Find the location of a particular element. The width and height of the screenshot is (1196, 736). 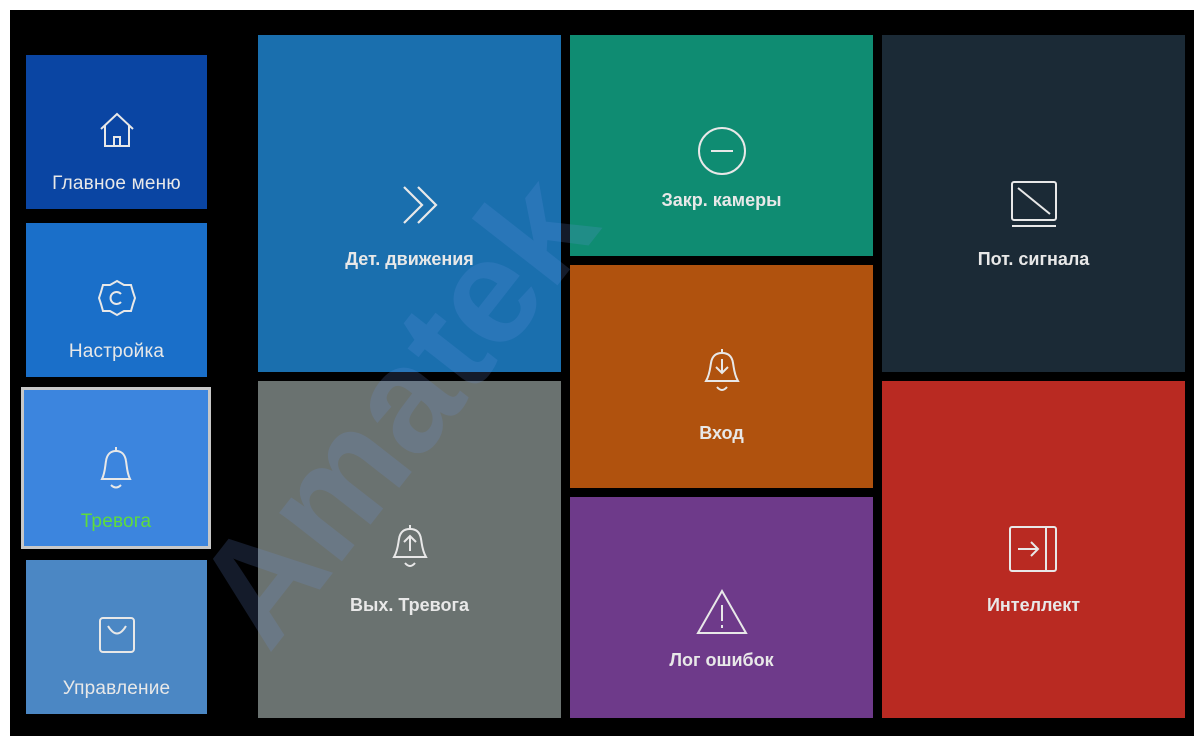

sidebar-item-management: Управление is located at coordinates (116, 637).